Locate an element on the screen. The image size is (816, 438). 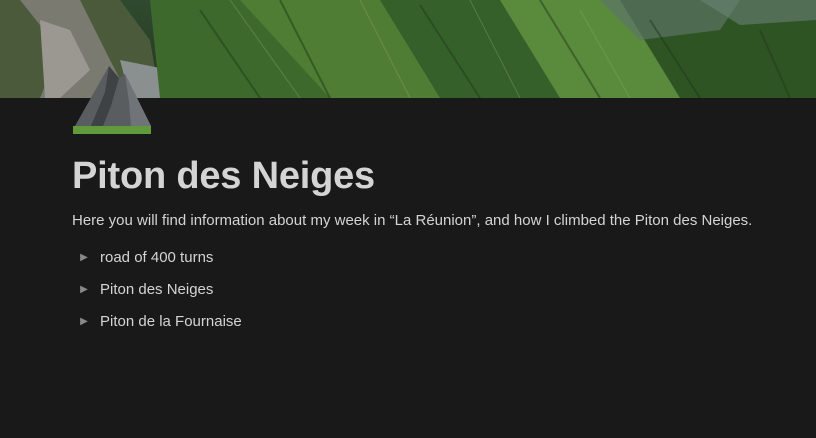
toggle-piton-des-neiges: ▶ Piton des Neiges is located at coordinates (417, 289).